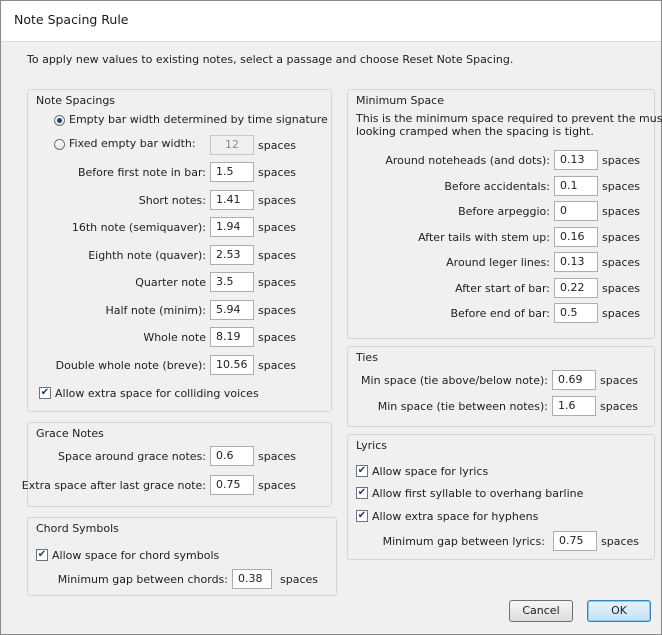 This screenshot has width=662, height=635. What do you see at coordinates (400, 100) in the screenshot?
I see `minimum-space-title: Minimum Space` at bounding box center [400, 100].